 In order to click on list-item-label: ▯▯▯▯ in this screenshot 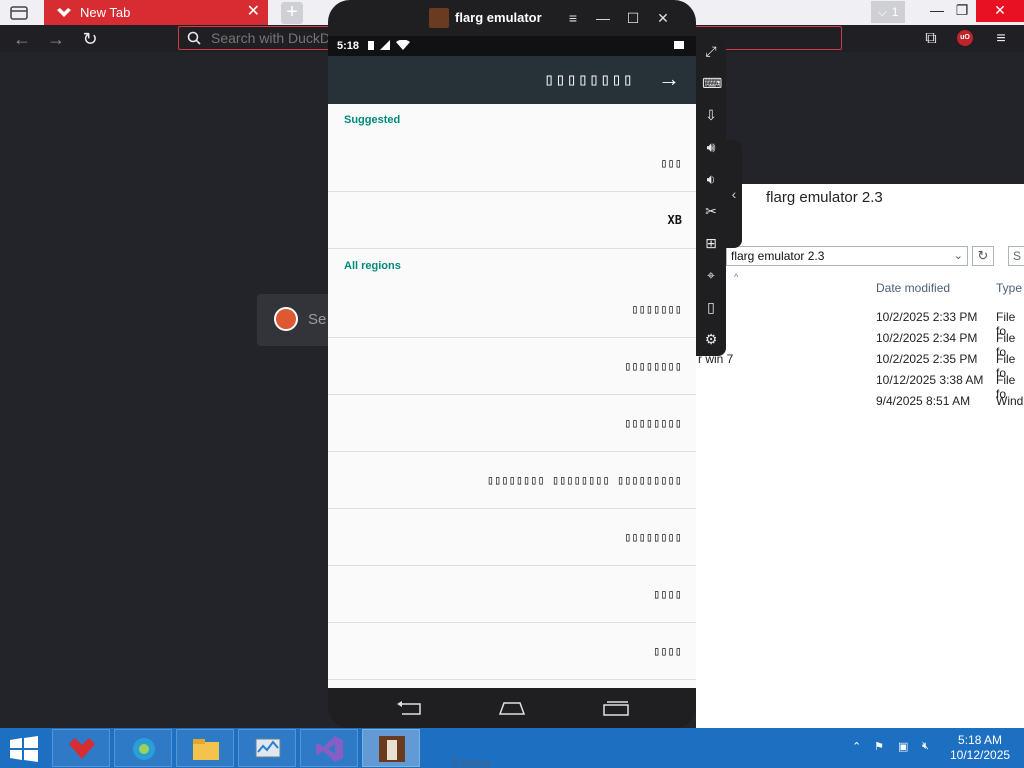, I will do `click(667, 651)`.